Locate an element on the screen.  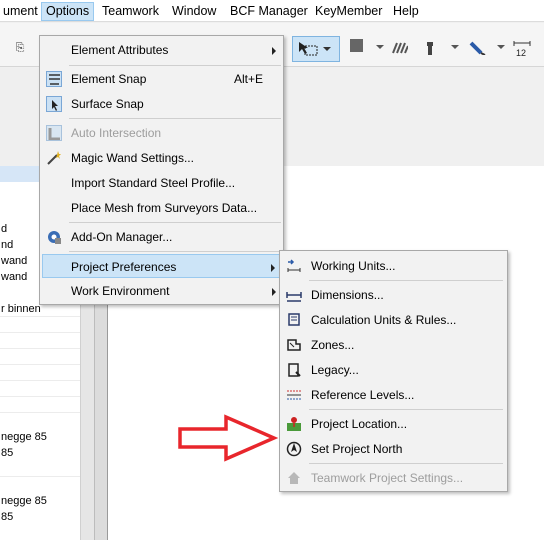
menu-item-set-project-north: Set Project North is located at coordinates (393, 449).